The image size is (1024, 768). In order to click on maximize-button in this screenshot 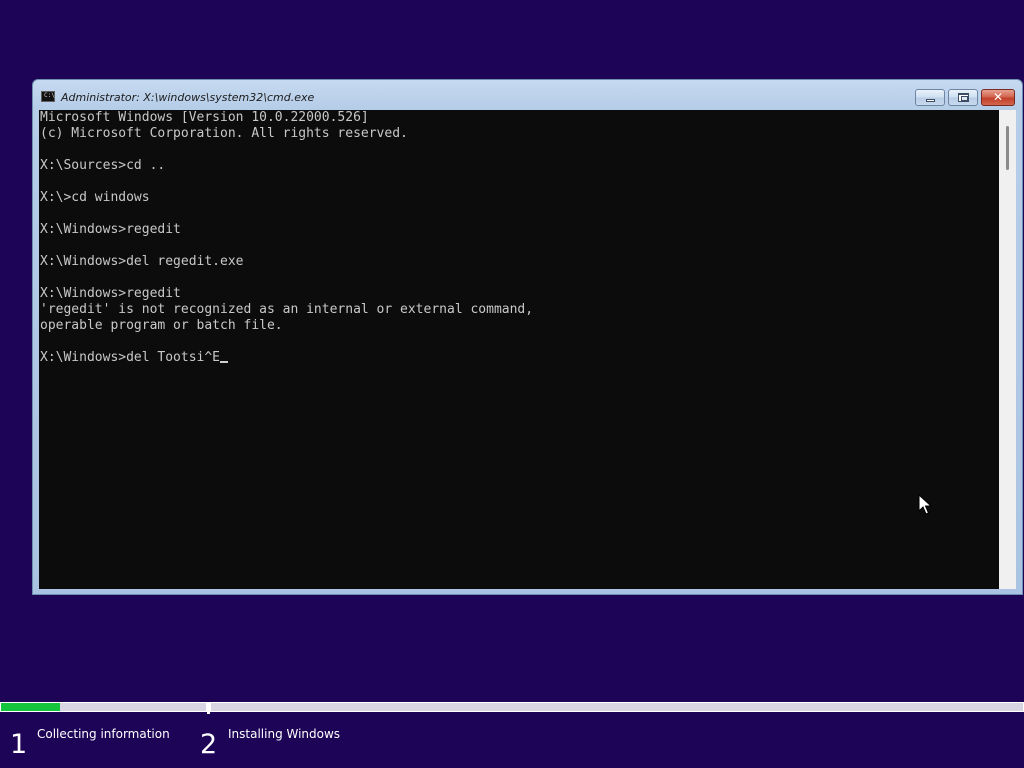, I will do `click(963, 97)`.